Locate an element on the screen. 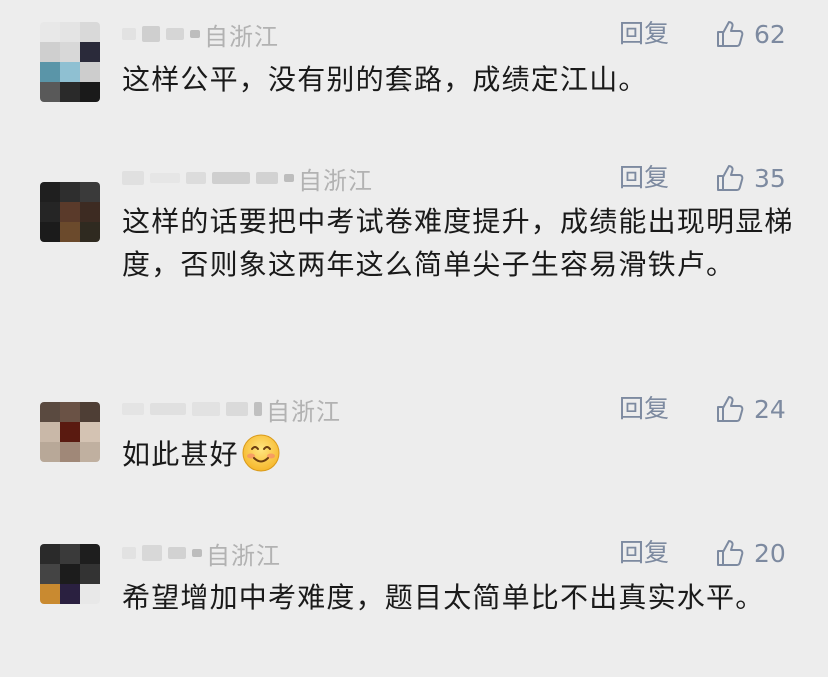  like-button: 24 is located at coordinates (750, 409).